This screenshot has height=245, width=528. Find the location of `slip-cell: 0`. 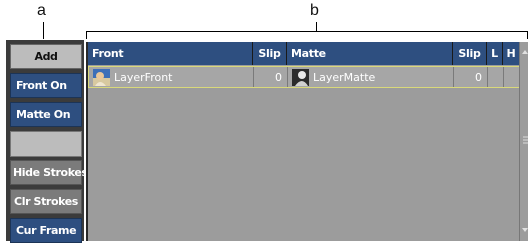

slip-cell: 0 is located at coordinates (271, 77).